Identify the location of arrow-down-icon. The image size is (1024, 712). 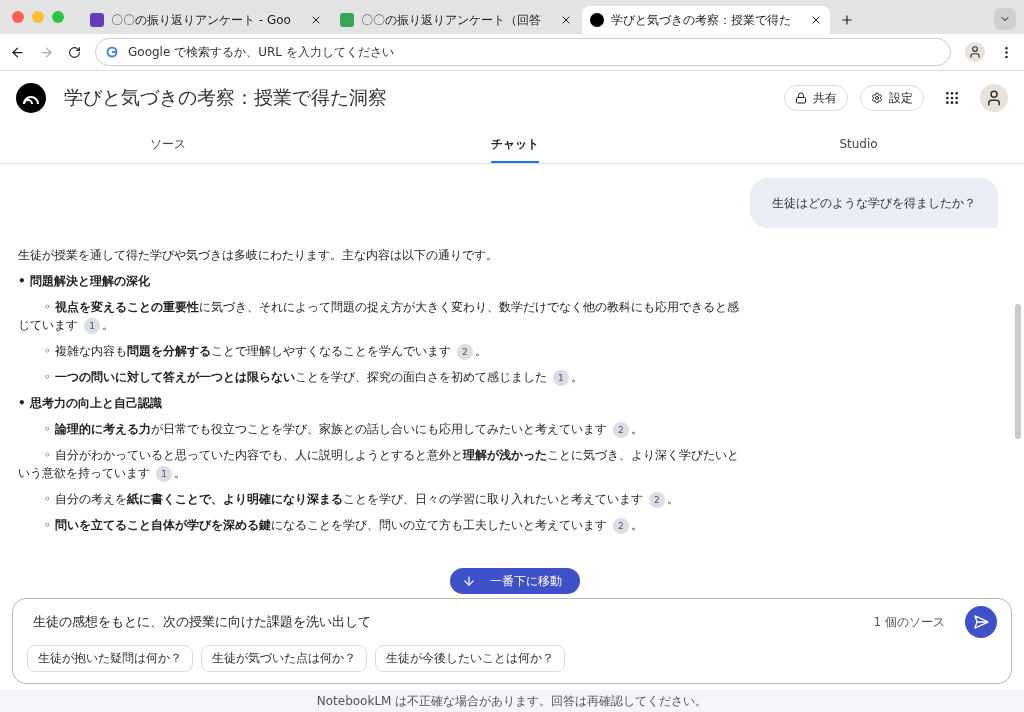
(469, 581).